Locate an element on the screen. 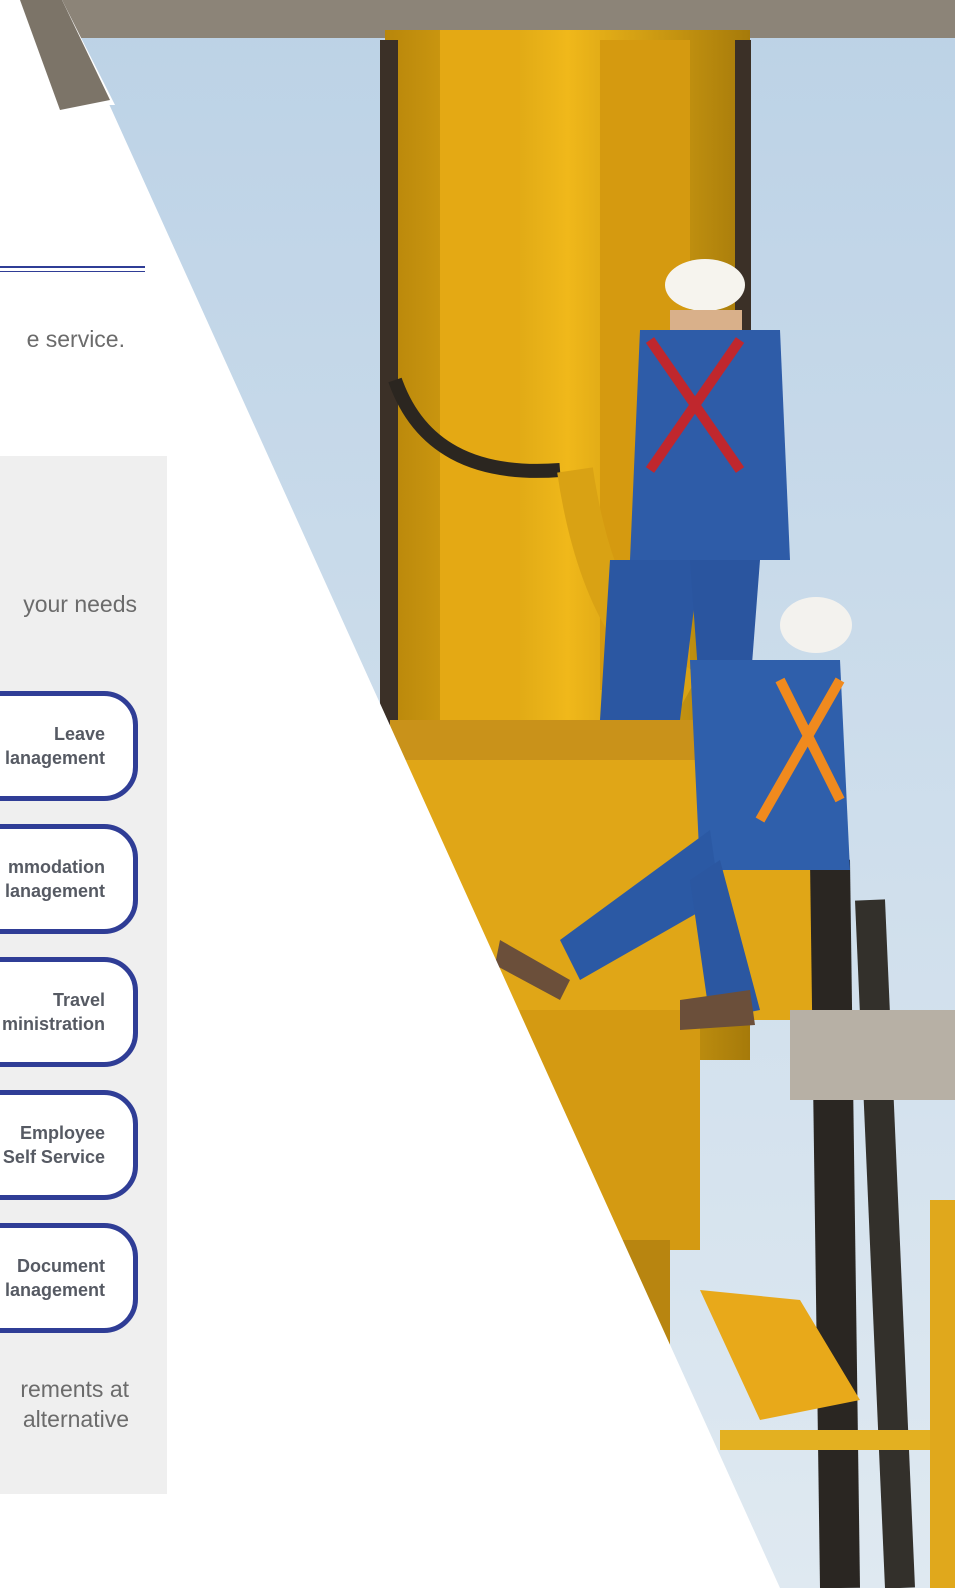 The height and width of the screenshot is (1588, 955). photo-corner is located at coordinates (65, 55).